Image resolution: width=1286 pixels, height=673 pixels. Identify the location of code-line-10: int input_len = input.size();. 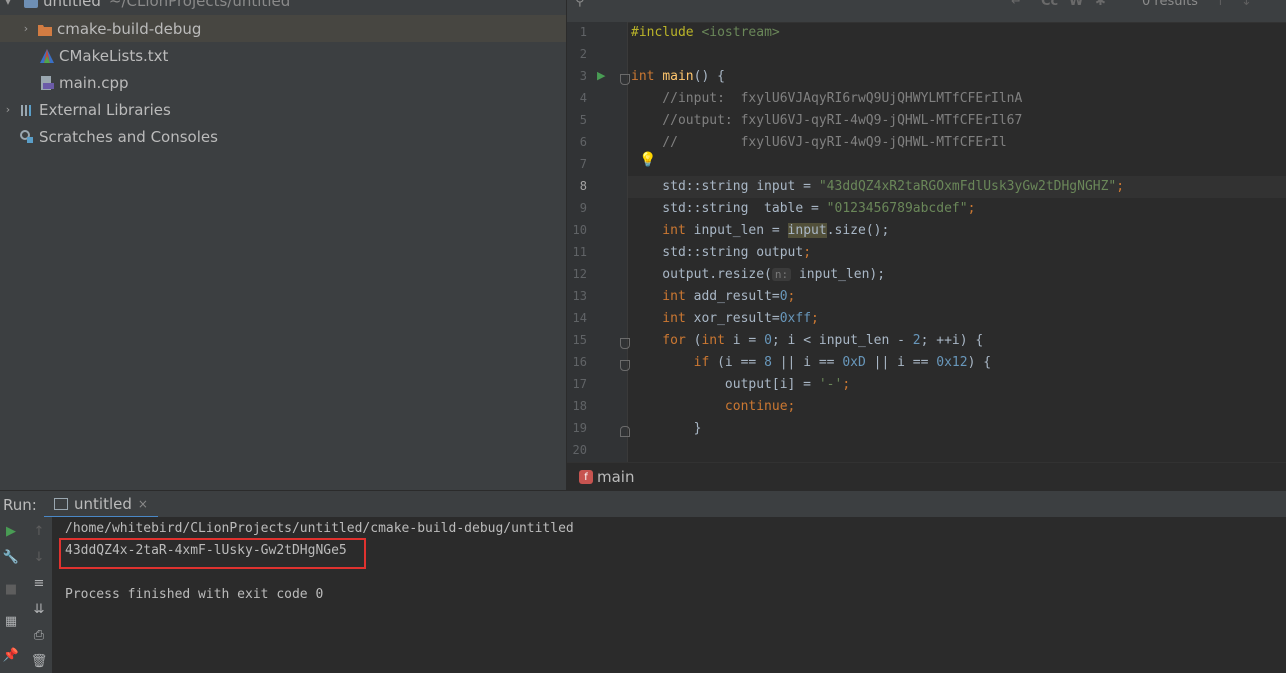
(760, 231).